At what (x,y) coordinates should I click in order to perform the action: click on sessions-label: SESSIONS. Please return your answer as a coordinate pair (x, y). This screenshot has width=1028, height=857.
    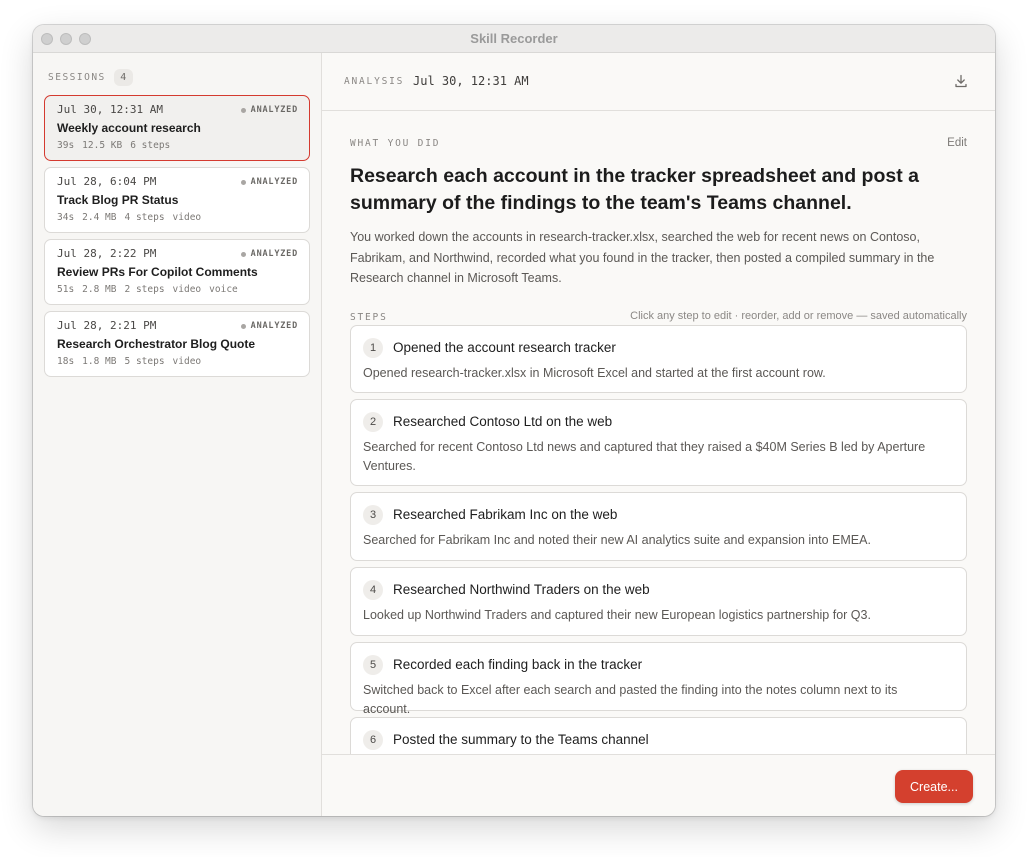
    Looking at the image, I should click on (77, 77).